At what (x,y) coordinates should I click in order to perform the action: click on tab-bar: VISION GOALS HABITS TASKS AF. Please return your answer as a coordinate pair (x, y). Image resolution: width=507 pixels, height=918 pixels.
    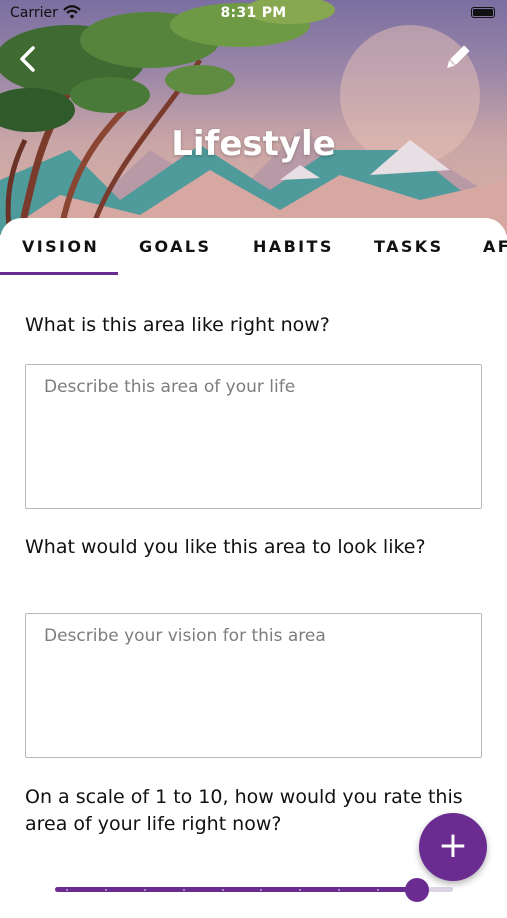
    Looking at the image, I should click on (253, 247).